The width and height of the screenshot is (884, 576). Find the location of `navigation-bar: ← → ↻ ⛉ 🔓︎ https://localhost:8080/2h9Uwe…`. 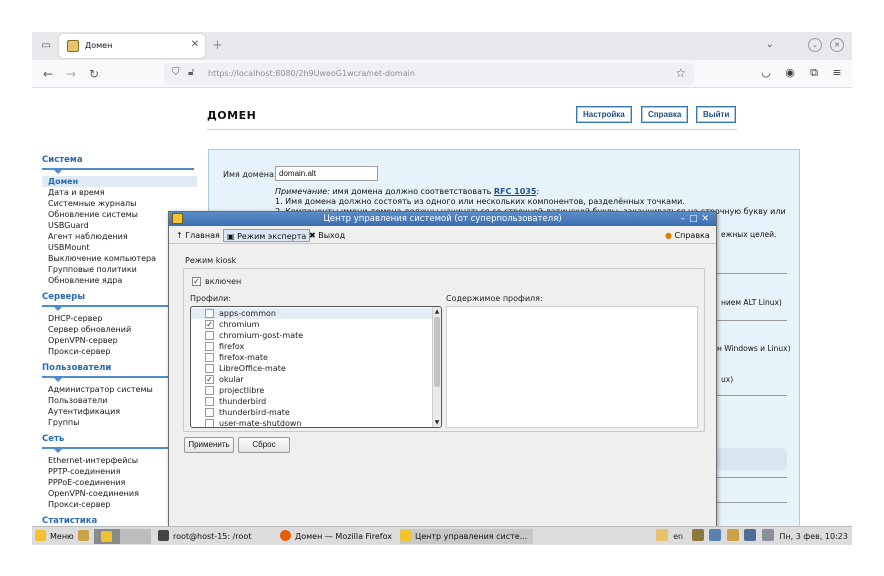

navigation-bar: ← → ↻ ⛉ 🔓︎ https://localhost:8080/2h9Uwe… is located at coordinates (442, 74).